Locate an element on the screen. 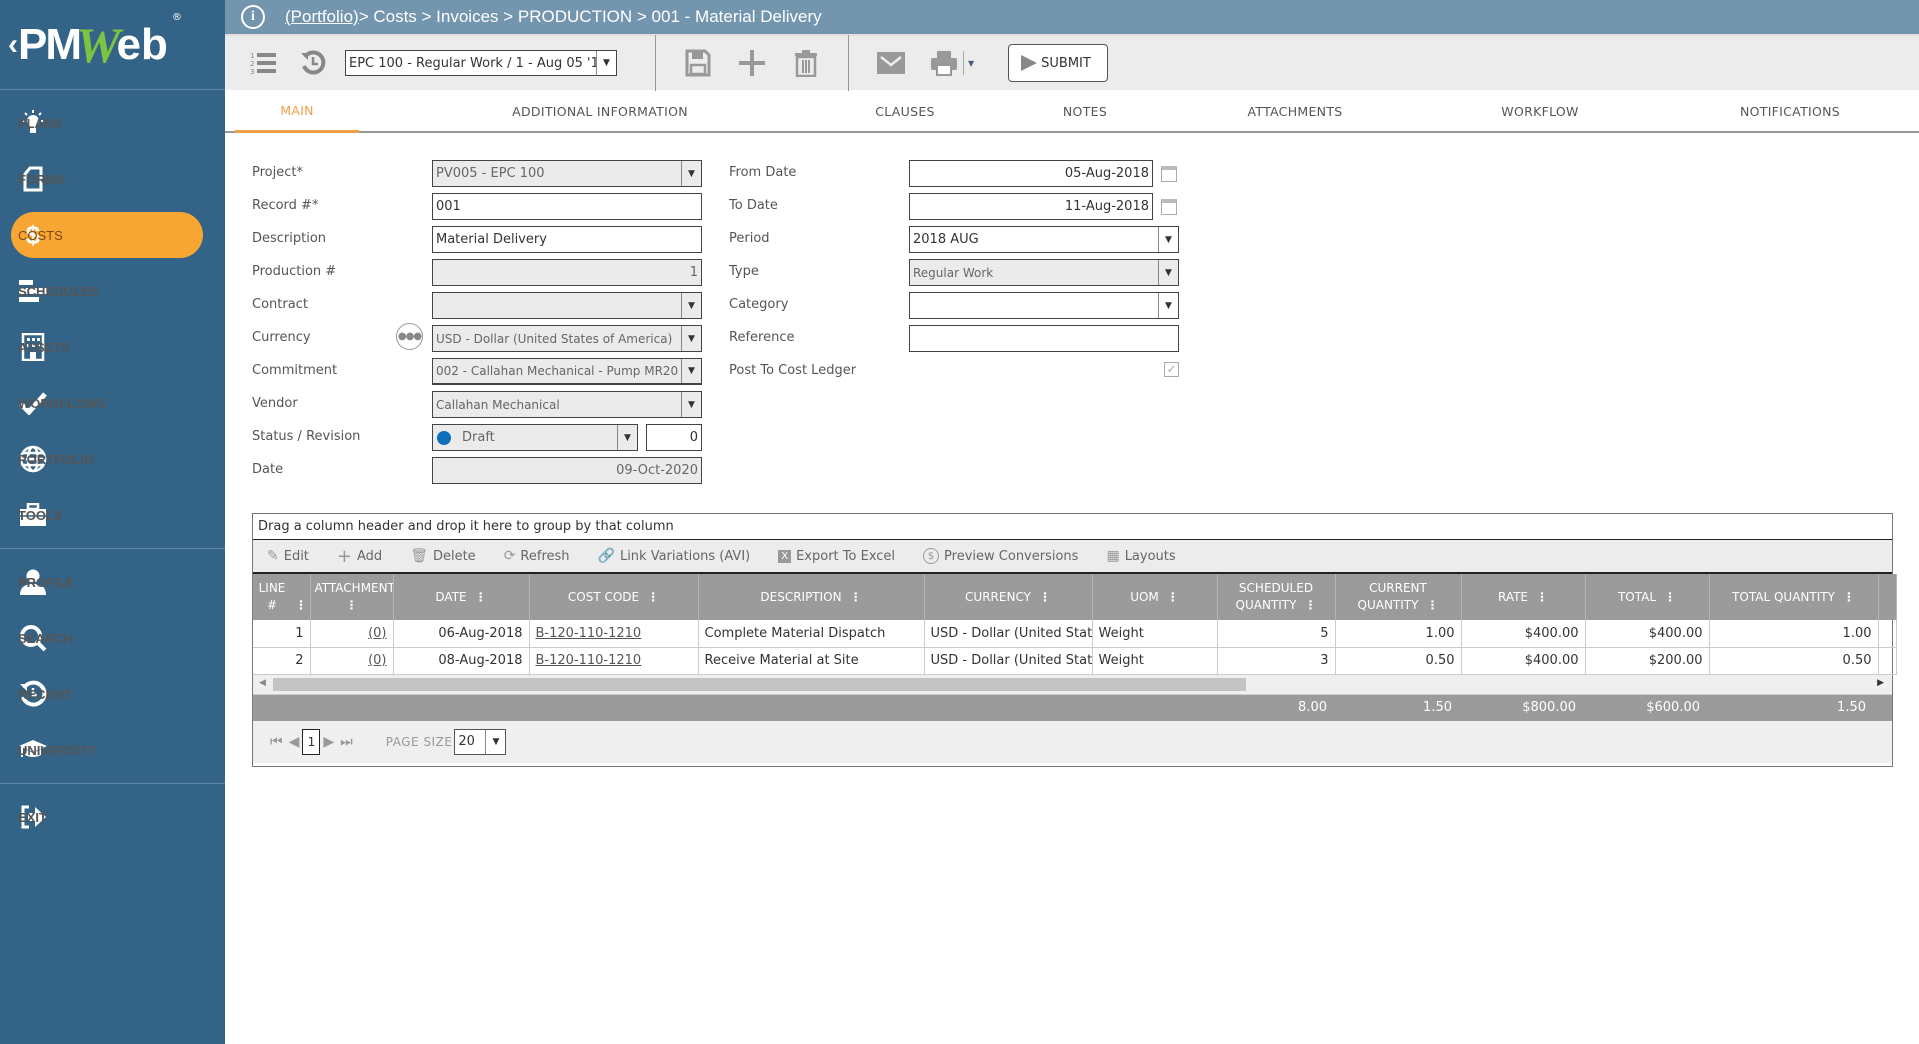 The width and height of the screenshot is (1919, 1044). column-header-attachments: ATTACHMENTS ⋮ is located at coordinates (352, 597).